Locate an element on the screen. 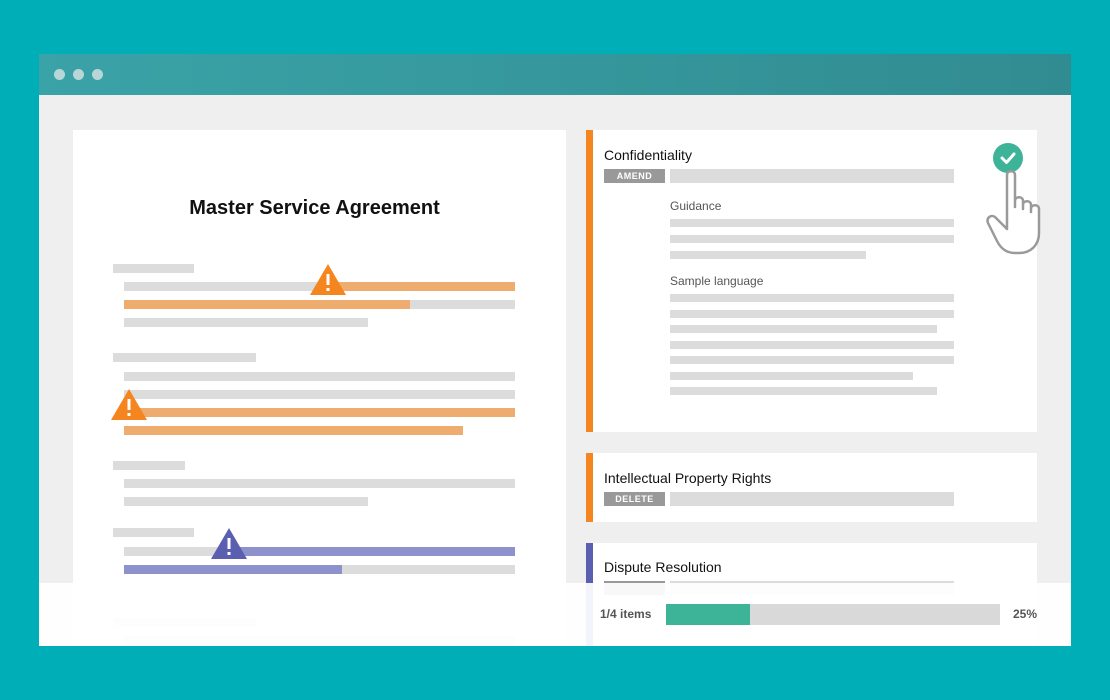 The height and width of the screenshot is (700, 1110). sample-language-label: Sample language is located at coordinates (717, 281).